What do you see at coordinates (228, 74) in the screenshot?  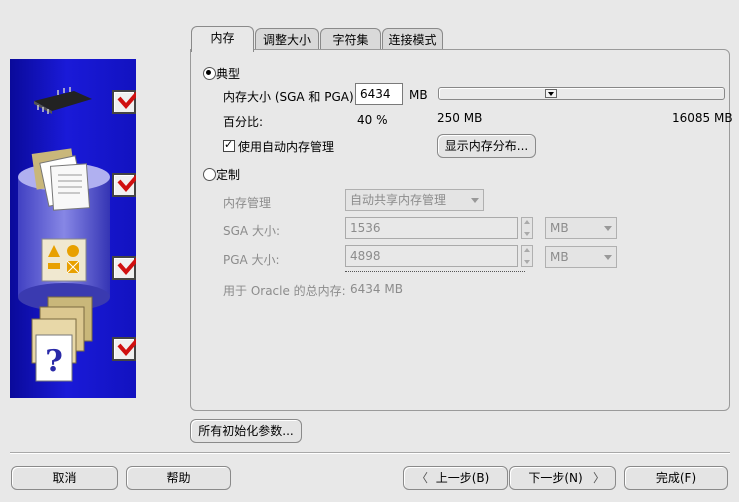 I see `typical-radio-label: 典型` at bounding box center [228, 74].